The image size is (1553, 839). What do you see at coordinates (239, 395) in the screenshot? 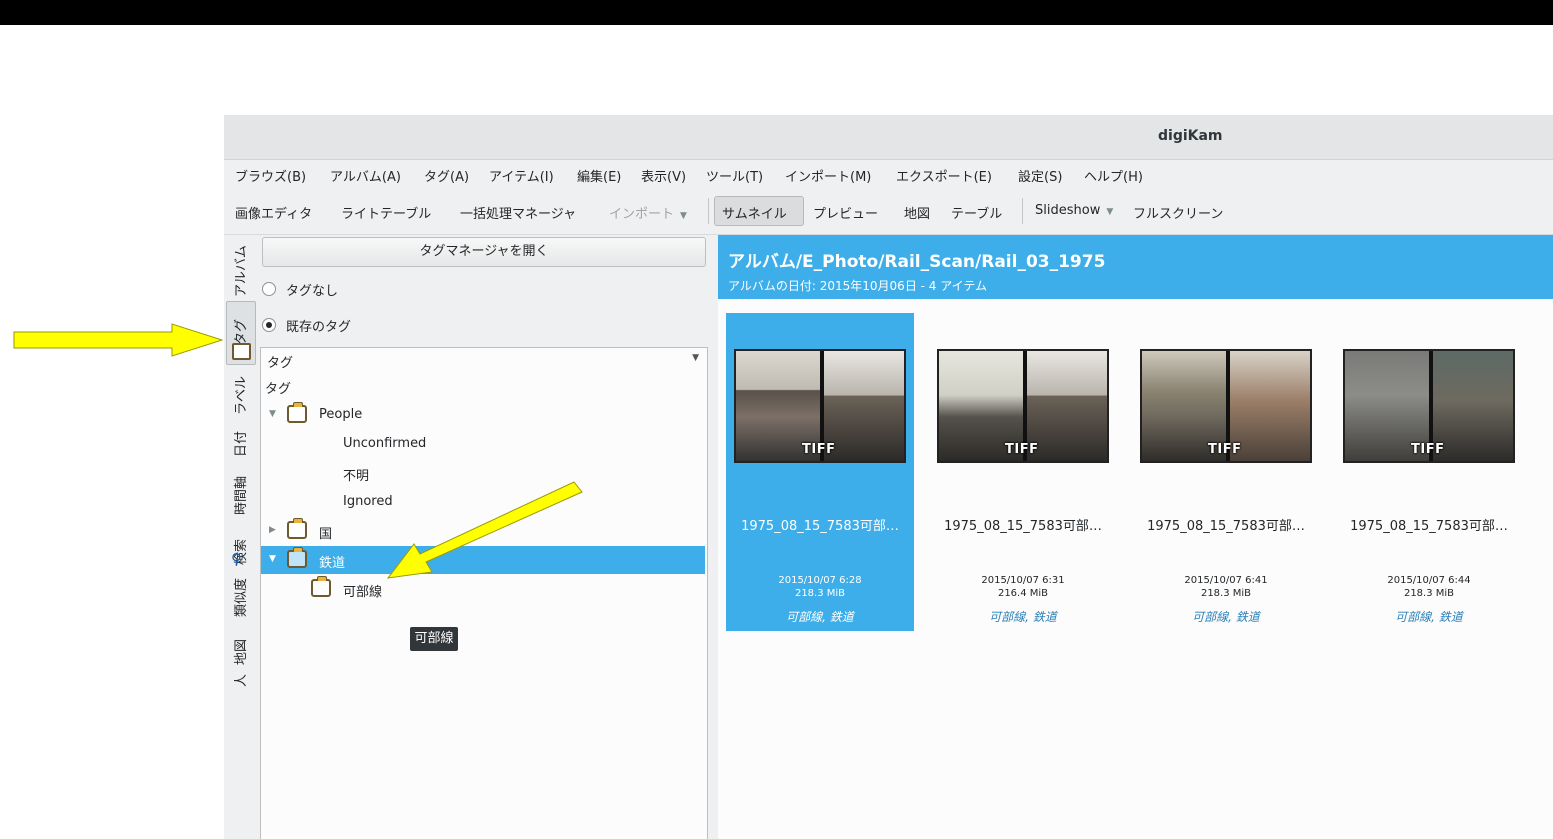
I see `tab-labels: ラベル` at bounding box center [239, 395].